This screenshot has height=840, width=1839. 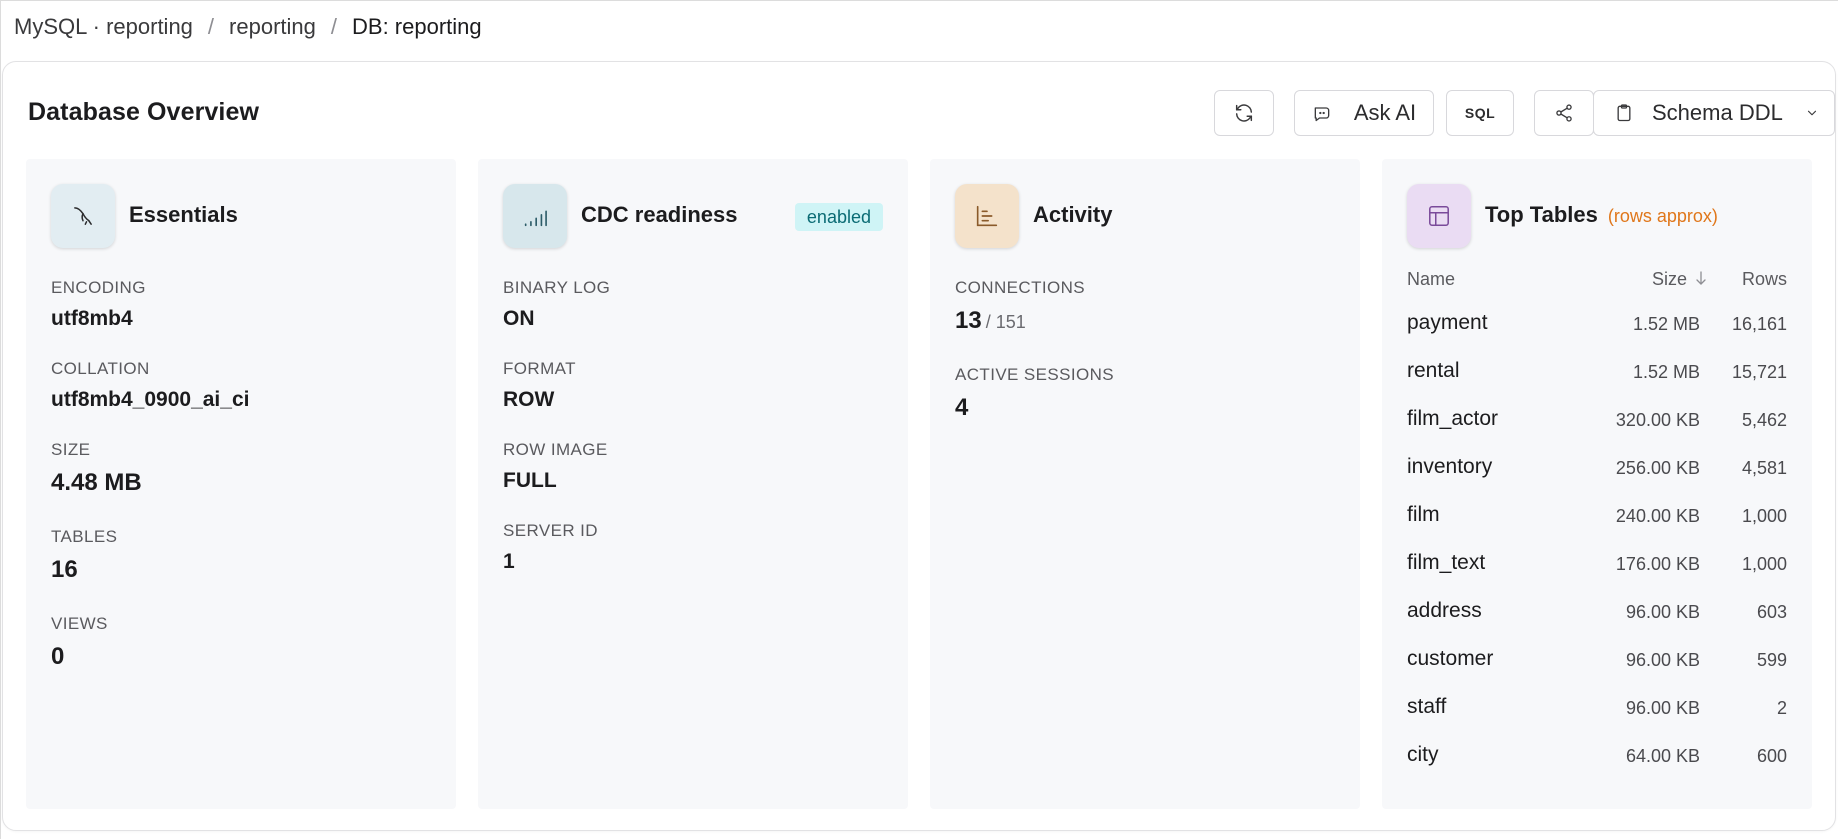 What do you see at coordinates (1657, 468) in the screenshot?
I see `table-size-cell: 256.00 KB` at bounding box center [1657, 468].